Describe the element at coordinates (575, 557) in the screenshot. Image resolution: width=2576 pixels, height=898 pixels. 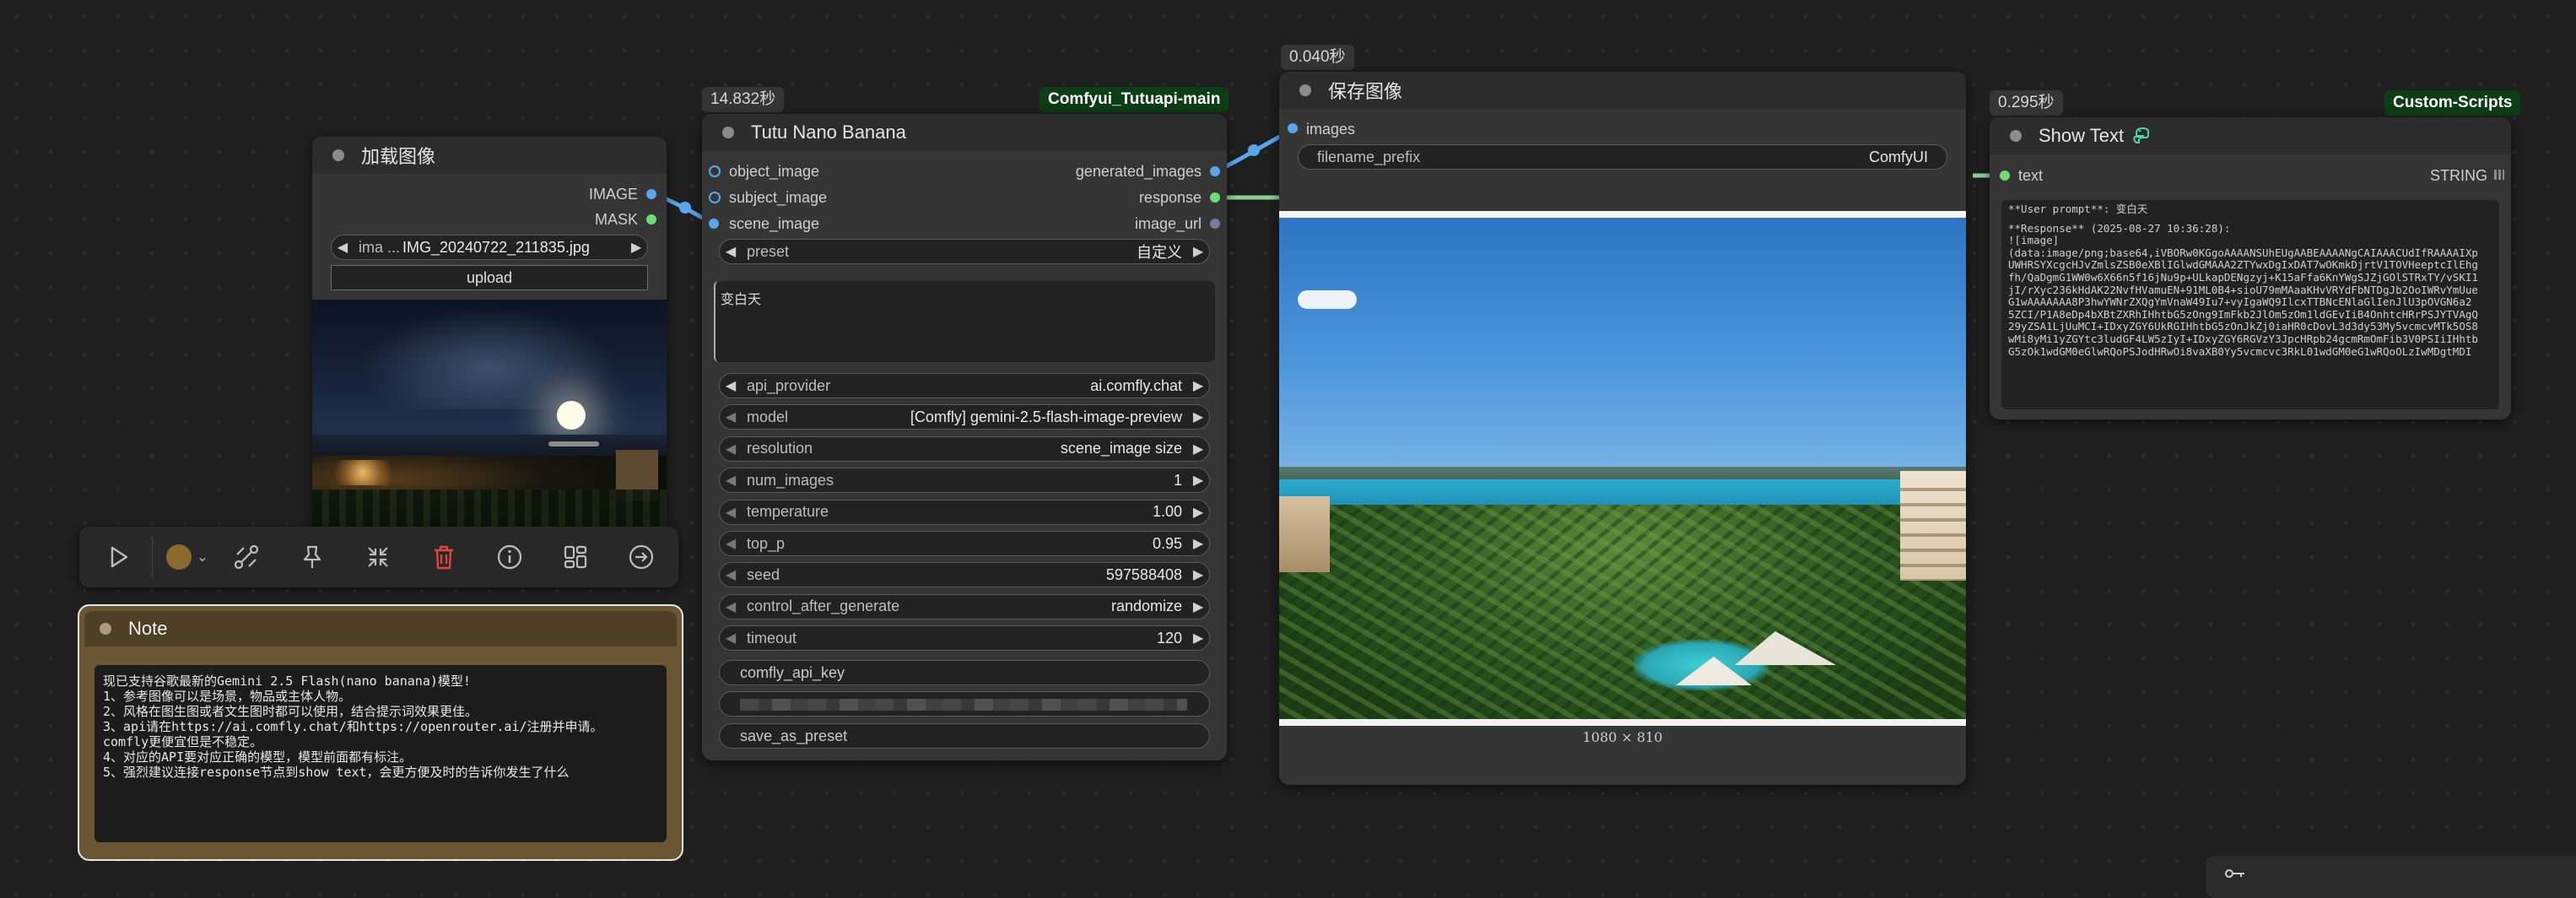
I see `layout-icon` at that location.